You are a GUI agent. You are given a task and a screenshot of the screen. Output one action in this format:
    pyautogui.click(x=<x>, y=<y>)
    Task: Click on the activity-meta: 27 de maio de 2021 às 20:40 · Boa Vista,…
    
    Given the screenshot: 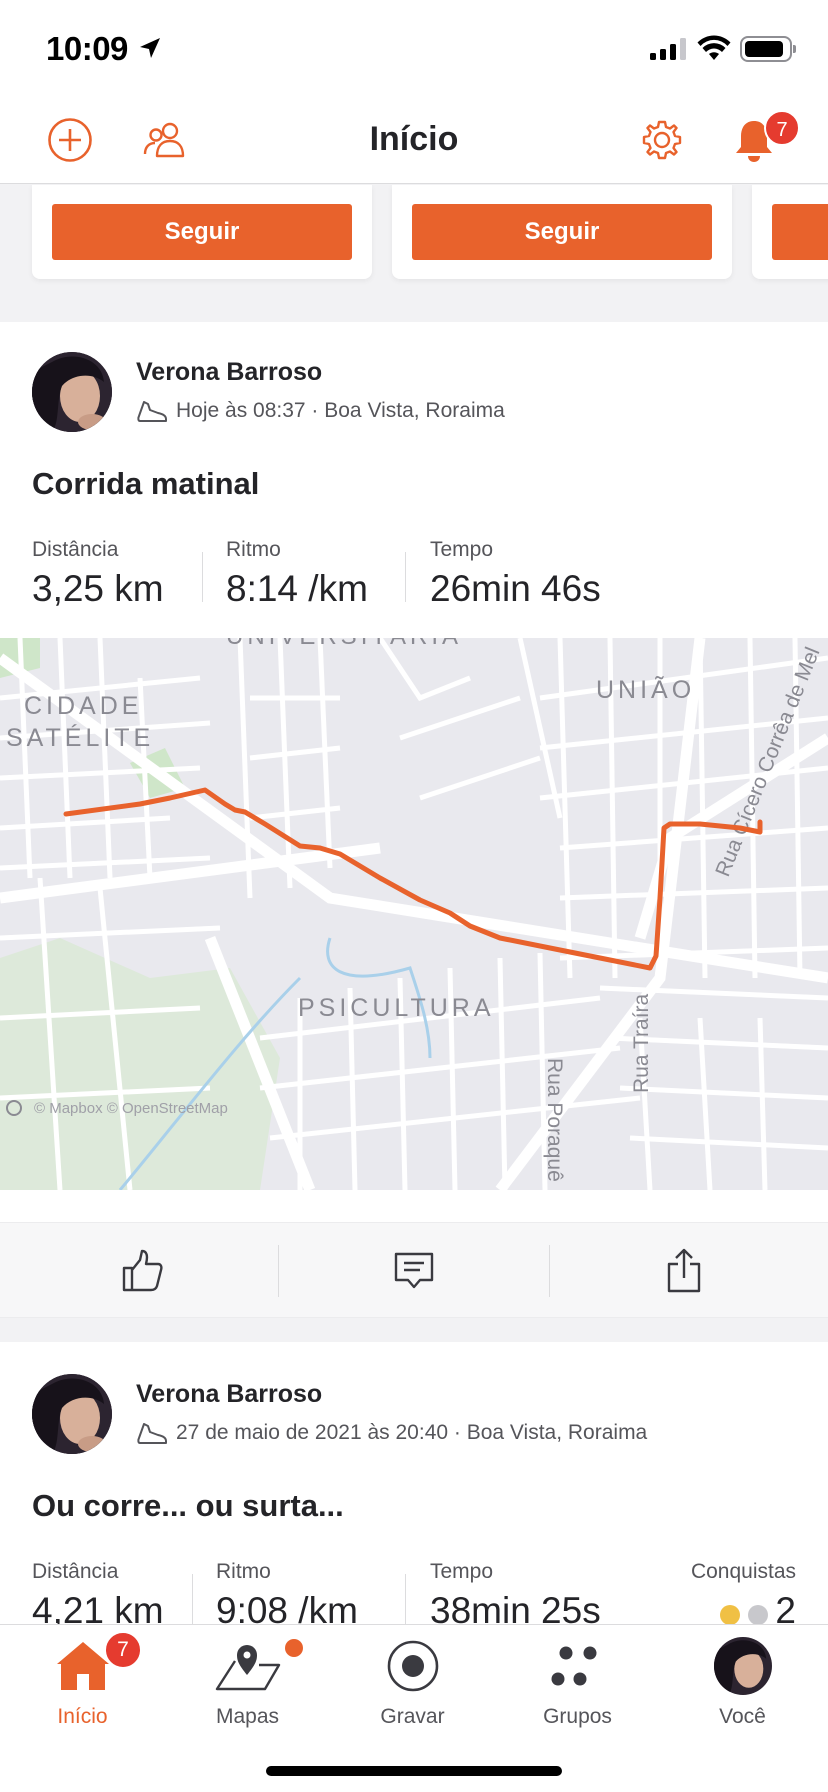 What is the action you would take?
    pyautogui.click(x=391, y=1433)
    